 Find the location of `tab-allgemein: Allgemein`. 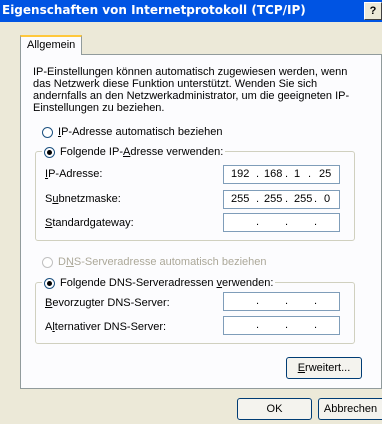

tab-allgemein: Allgemein is located at coordinates (51, 45).